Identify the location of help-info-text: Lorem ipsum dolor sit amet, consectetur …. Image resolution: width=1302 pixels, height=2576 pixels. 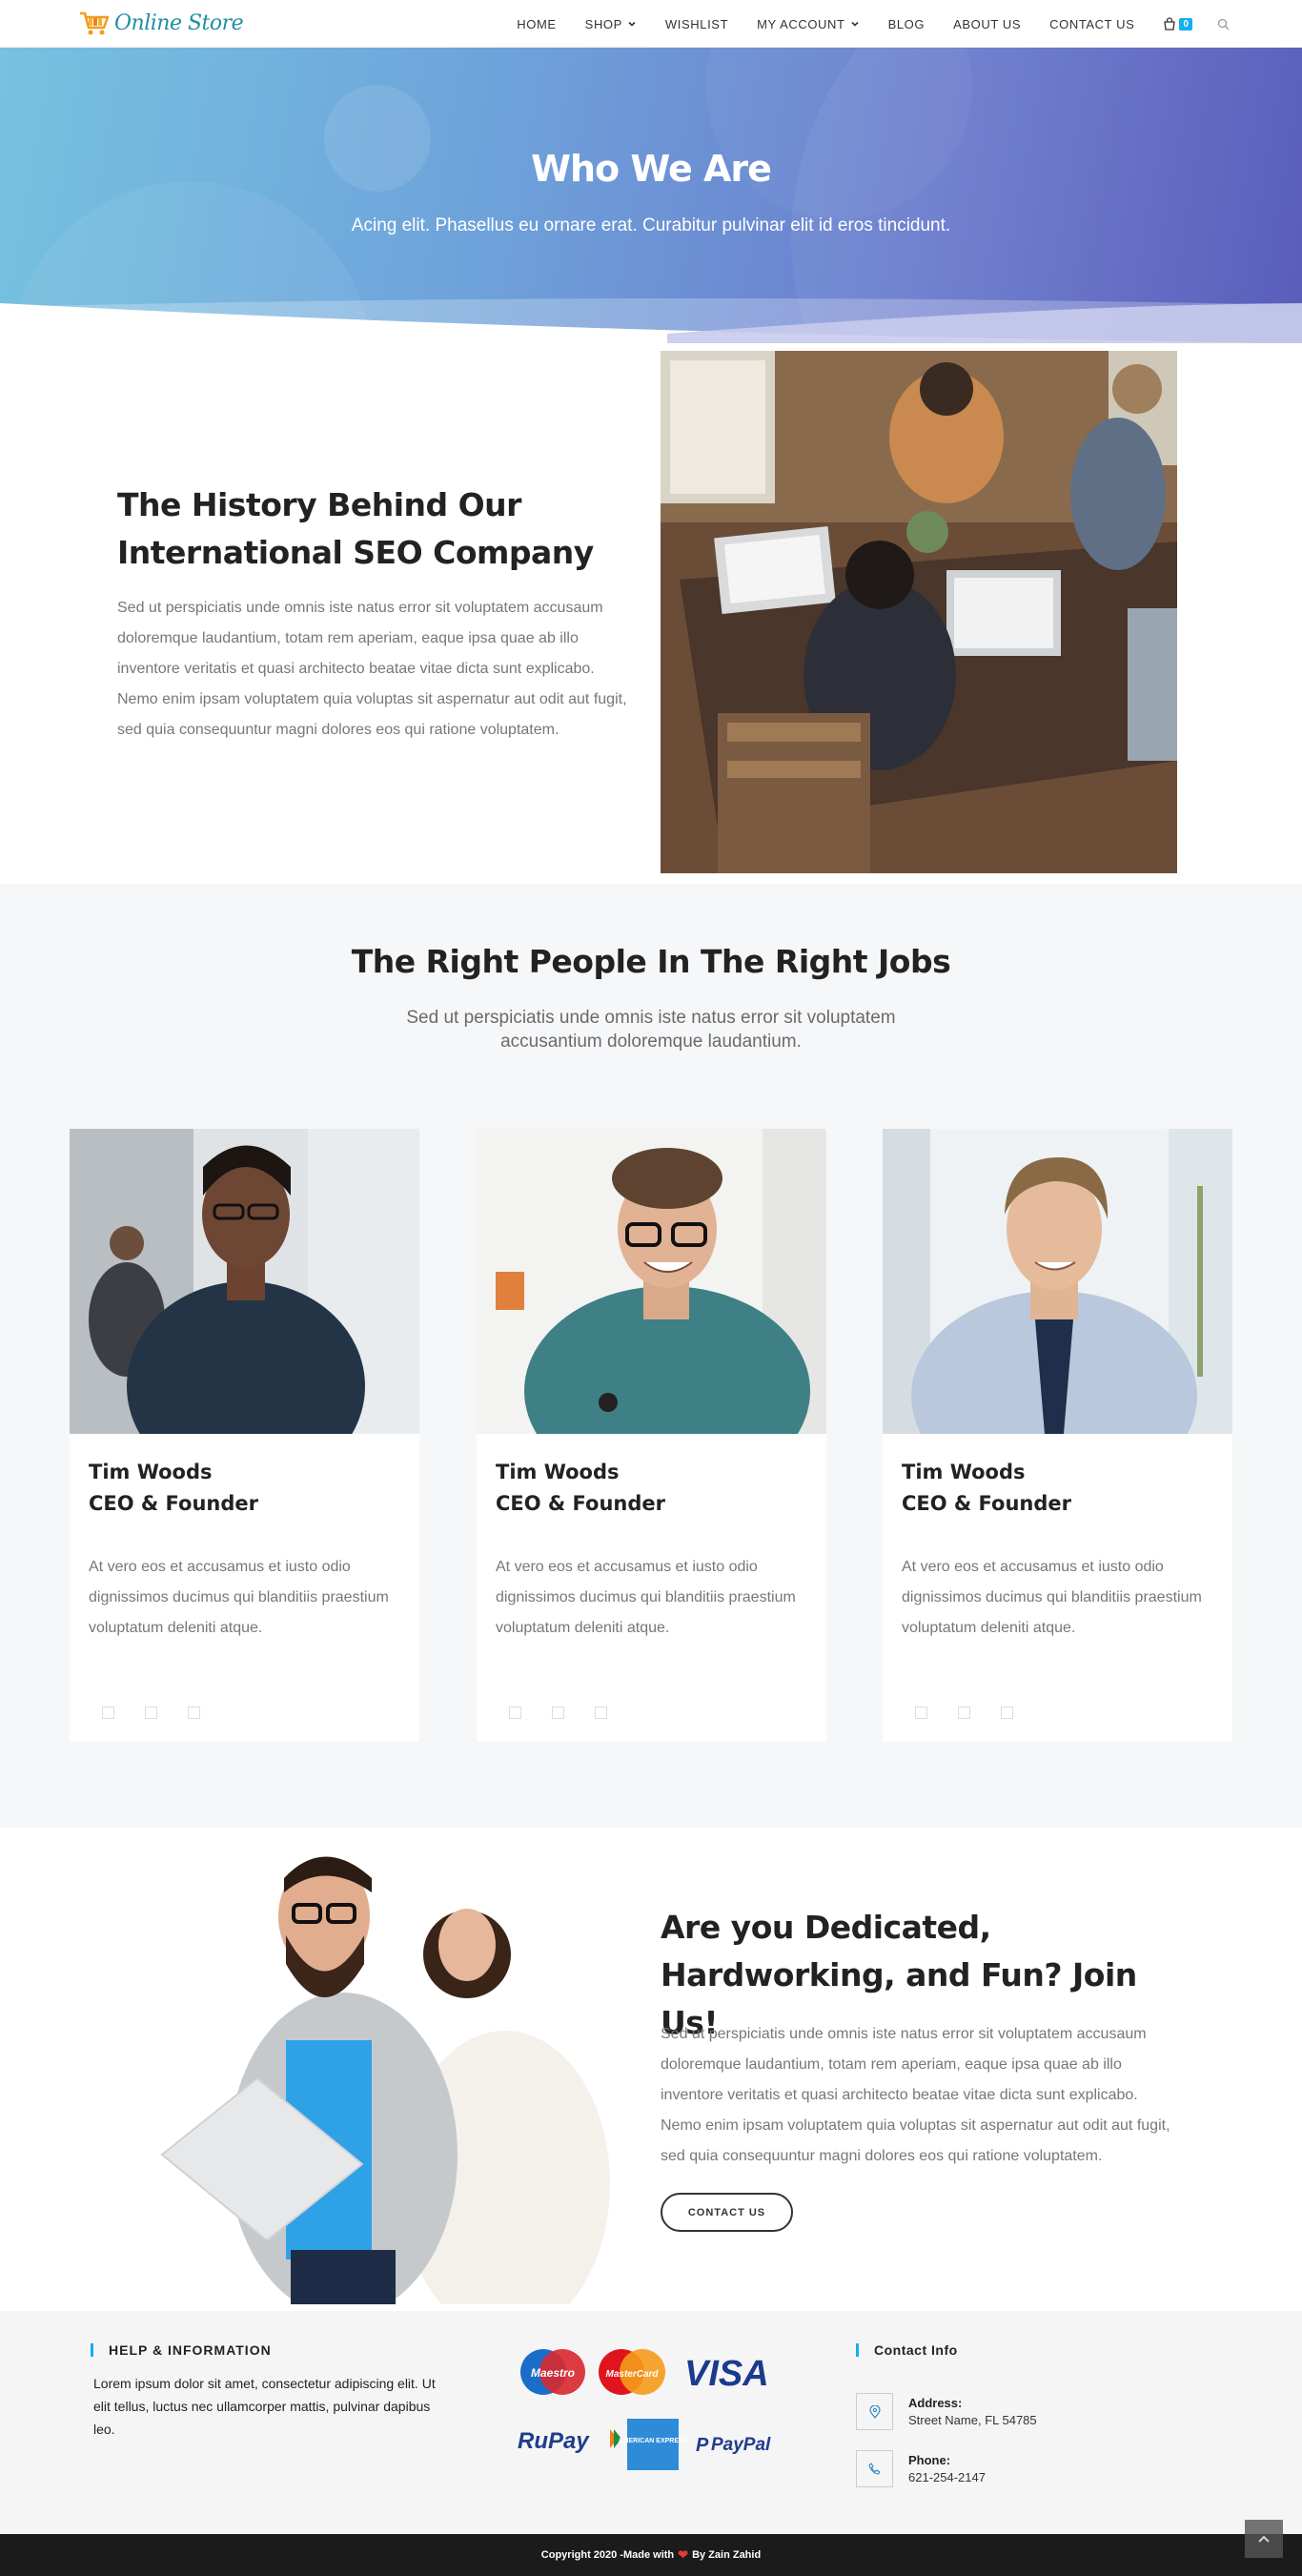
(265, 2406).